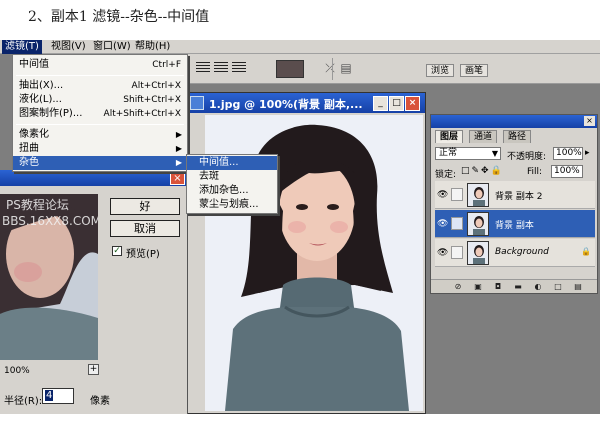 The width and height of the screenshot is (600, 430). Describe the element at coordinates (100, 149) in the screenshot. I see `menu-item-distort: 扭曲 ▶` at that location.